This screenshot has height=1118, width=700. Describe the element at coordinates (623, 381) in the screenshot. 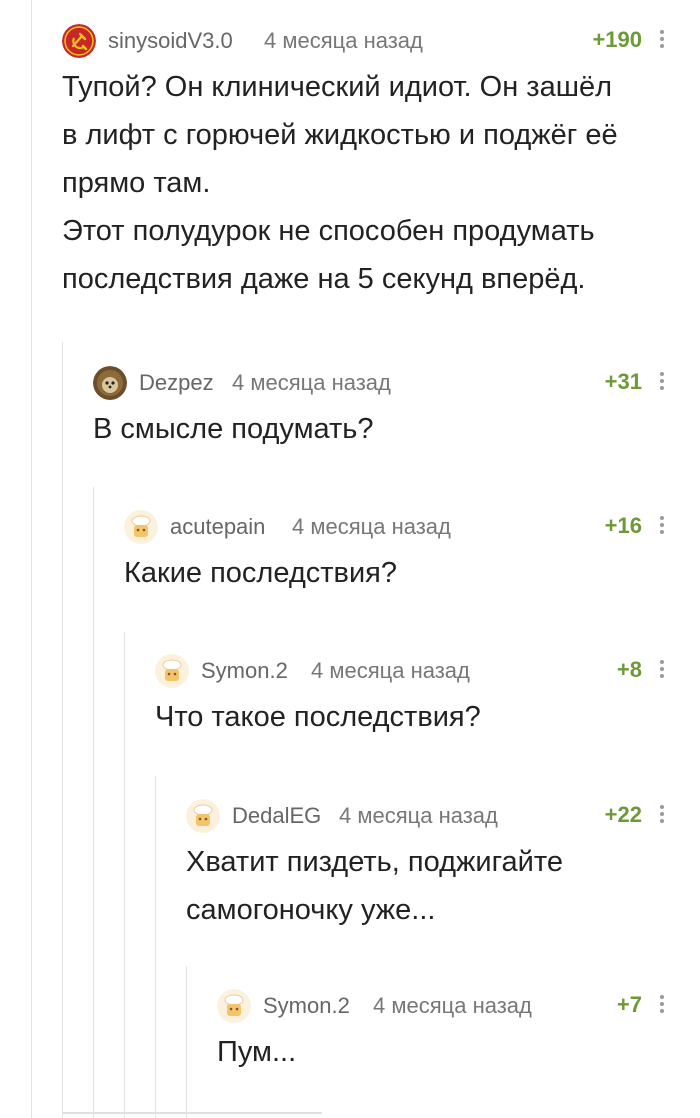

I see `comment-rating: +31` at that location.